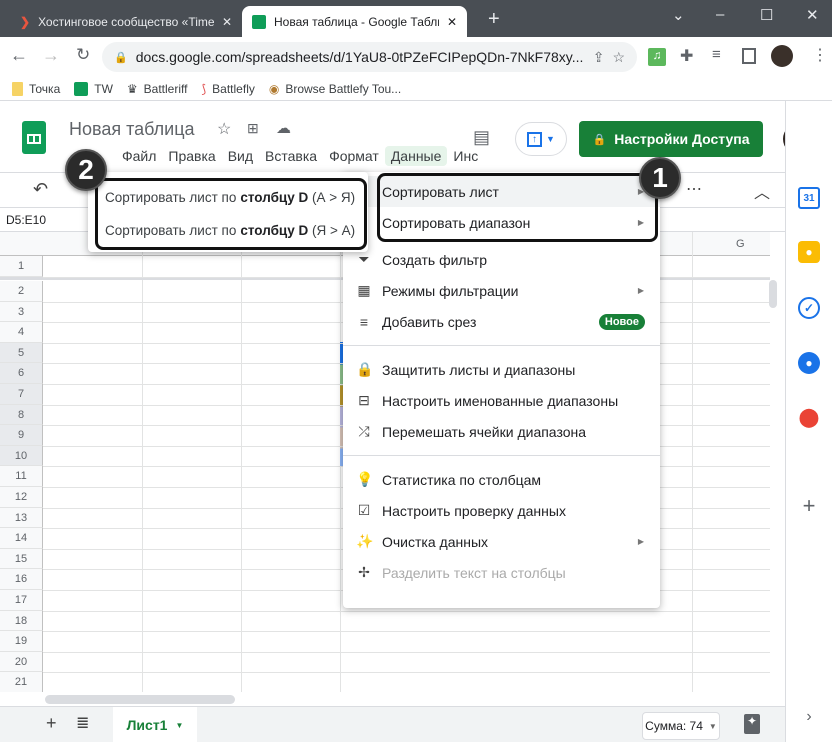  I want to click on row-header: 9, so click(21, 435).